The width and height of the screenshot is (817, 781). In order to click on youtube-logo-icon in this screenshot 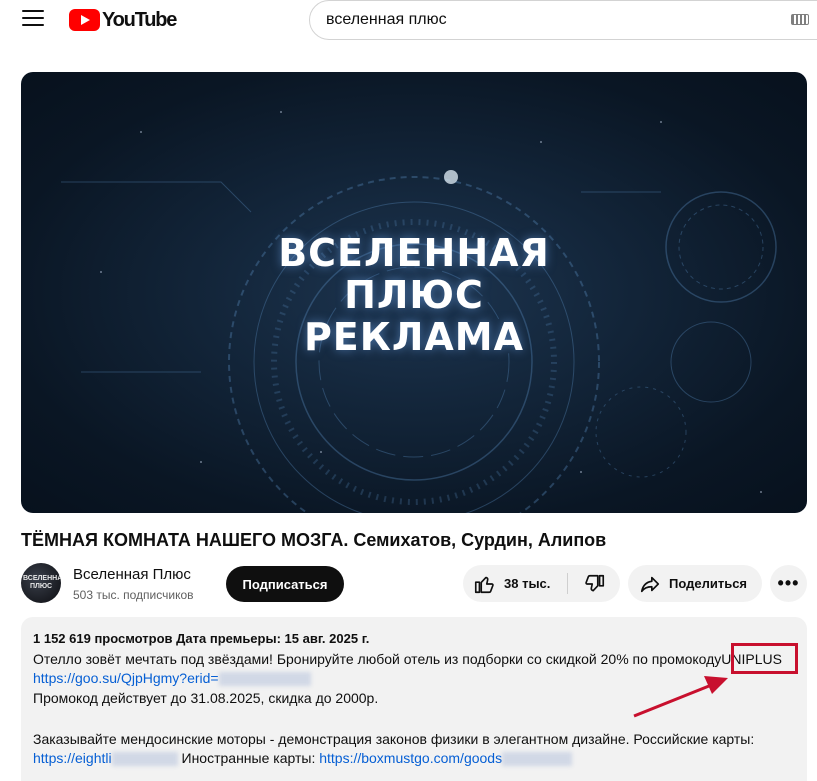, I will do `click(84, 20)`.